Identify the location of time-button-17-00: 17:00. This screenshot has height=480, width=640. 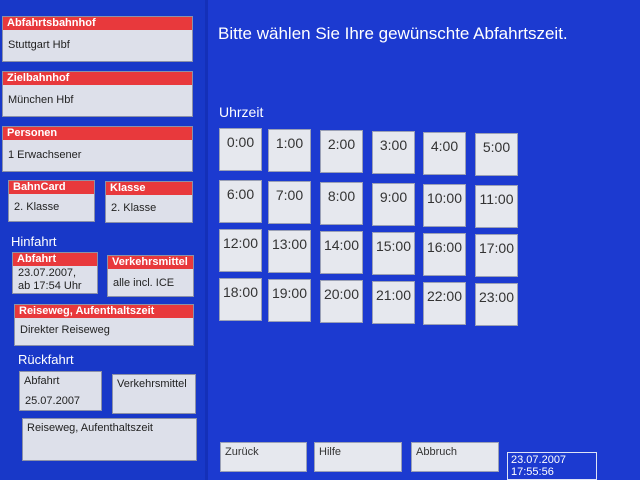
(496, 255).